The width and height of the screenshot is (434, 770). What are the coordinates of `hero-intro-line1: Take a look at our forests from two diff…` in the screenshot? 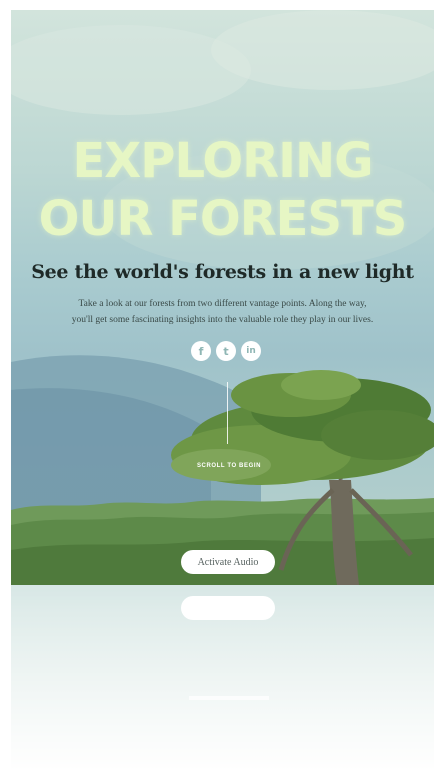 It's located at (222, 304).